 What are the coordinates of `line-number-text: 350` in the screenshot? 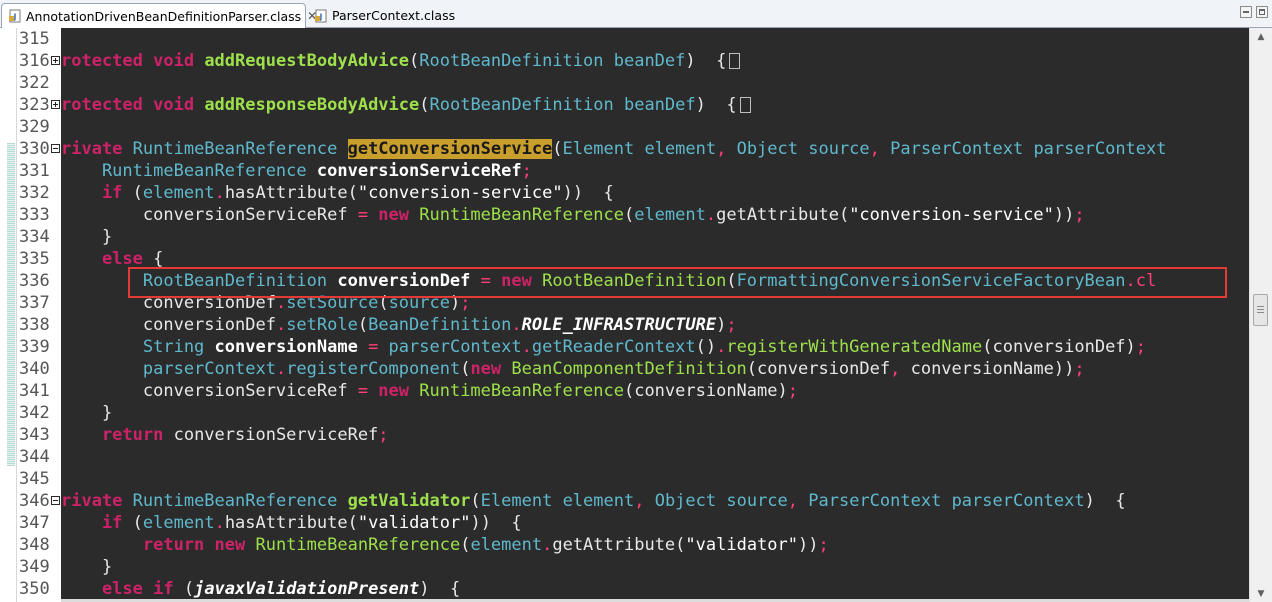 It's located at (34, 589).